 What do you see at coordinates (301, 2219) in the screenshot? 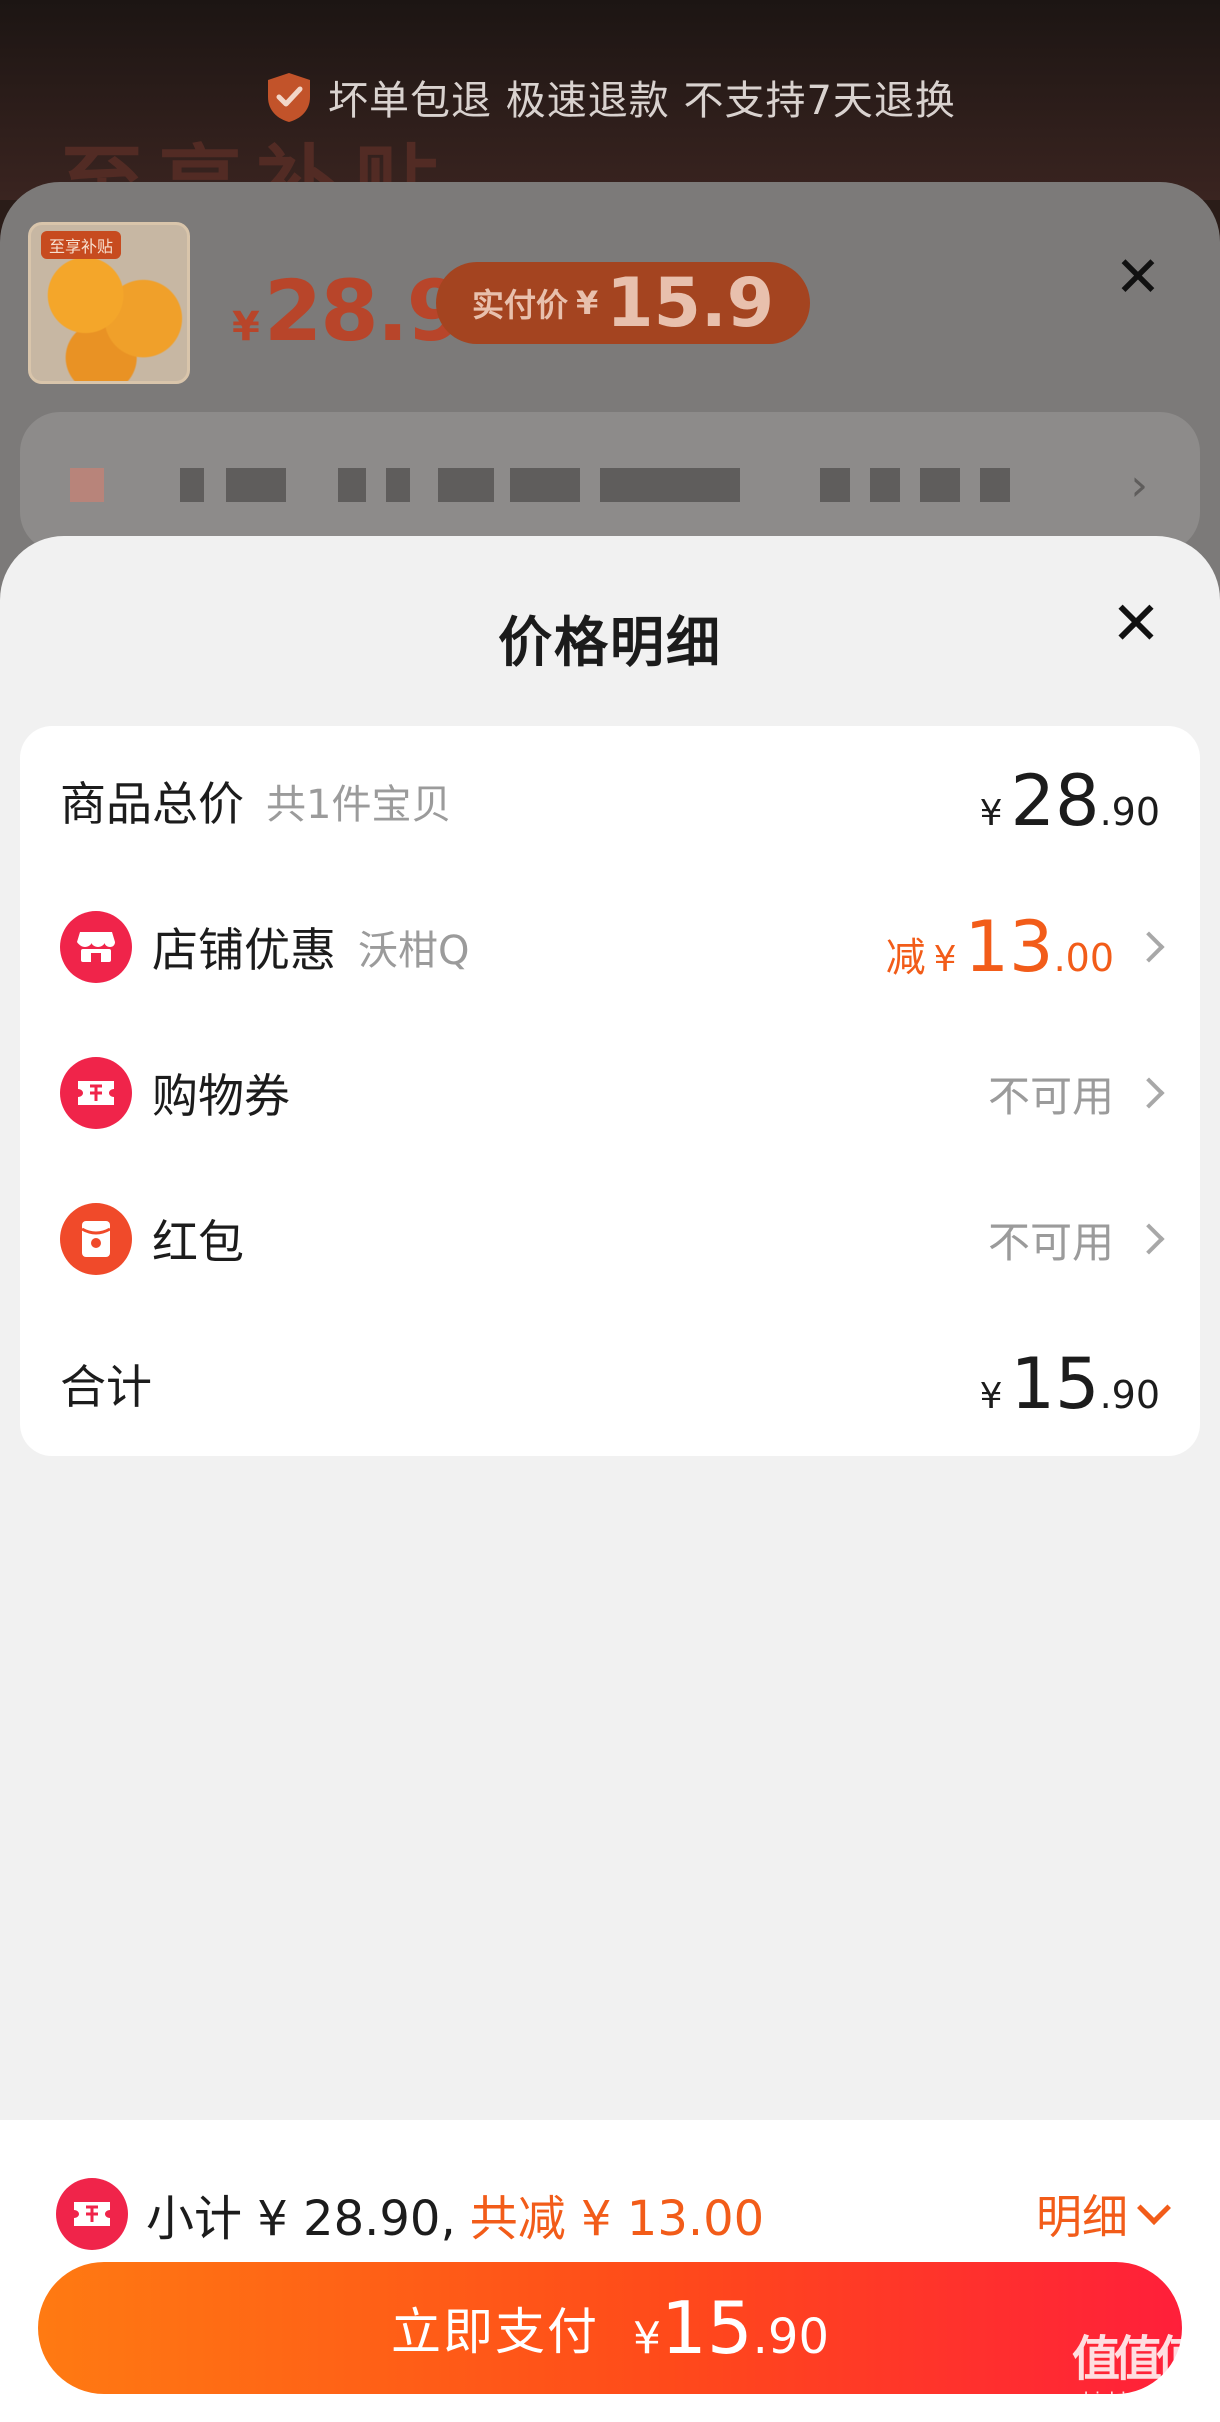
I see `subtotal-text: 小计 ¥ 28.90,` at bounding box center [301, 2219].